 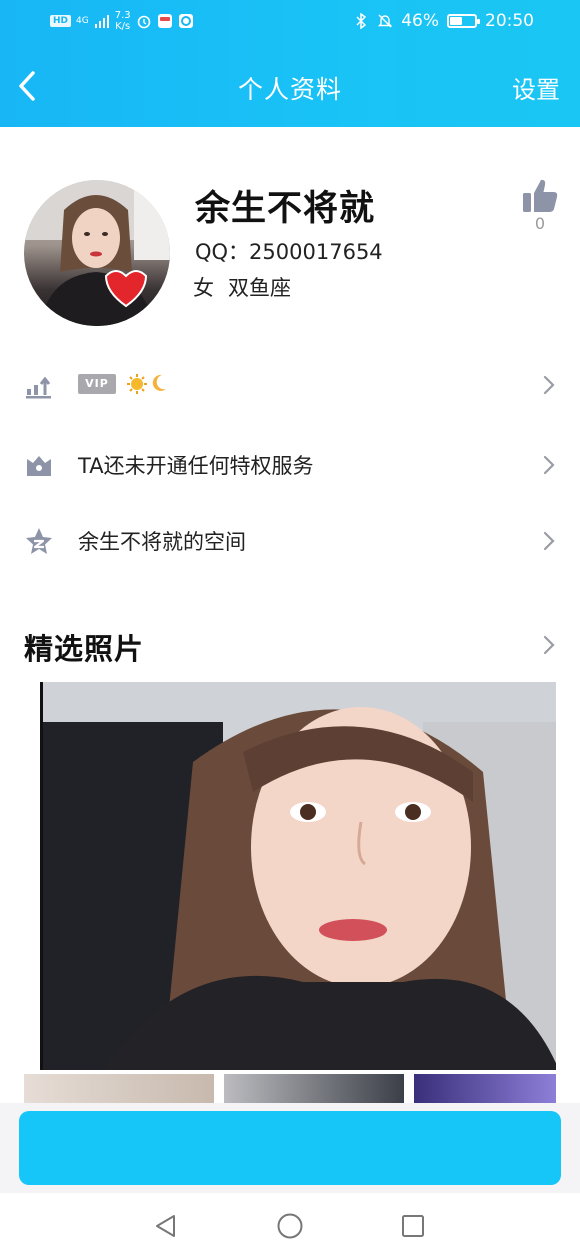 What do you see at coordinates (361, 21) in the screenshot?
I see `bluetooth-icon` at bounding box center [361, 21].